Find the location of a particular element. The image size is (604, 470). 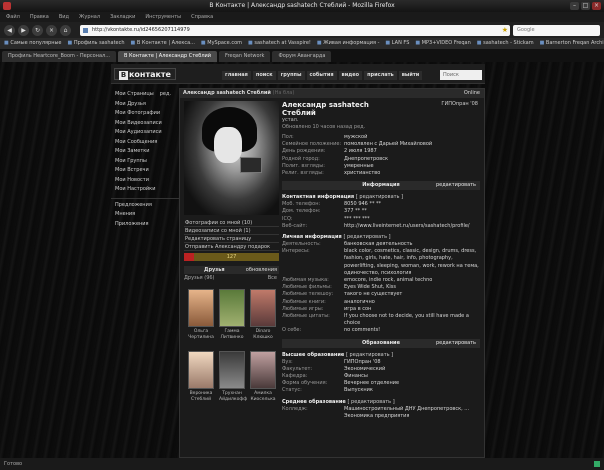

forward-icon: ▶ is located at coordinates (23, 30).